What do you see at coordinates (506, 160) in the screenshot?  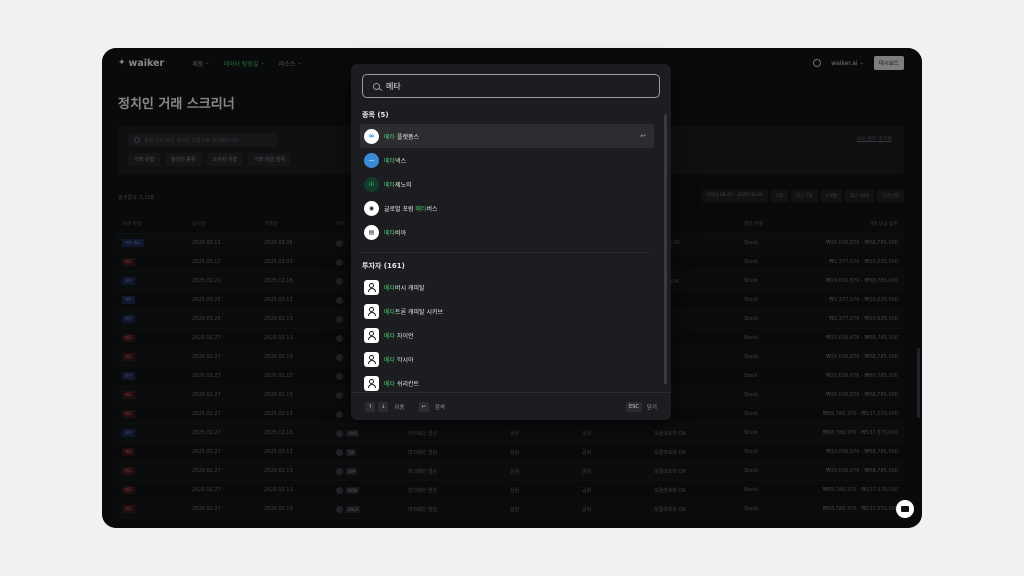 I see `stock-result-item: — 메타넥스` at bounding box center [506, 160].